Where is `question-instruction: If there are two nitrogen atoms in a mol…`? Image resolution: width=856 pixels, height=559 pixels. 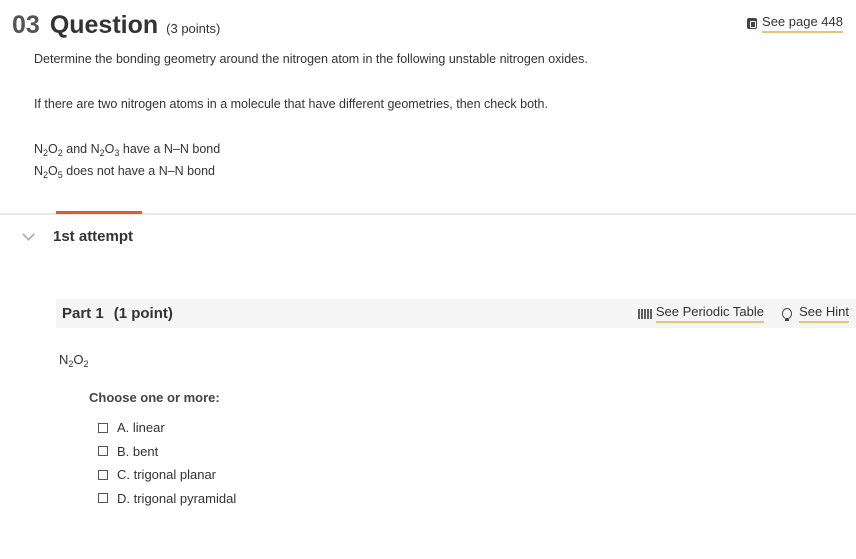
question-instruction: If there are two nitrogen atoms in a mol… is located at coordinates (291, 104).